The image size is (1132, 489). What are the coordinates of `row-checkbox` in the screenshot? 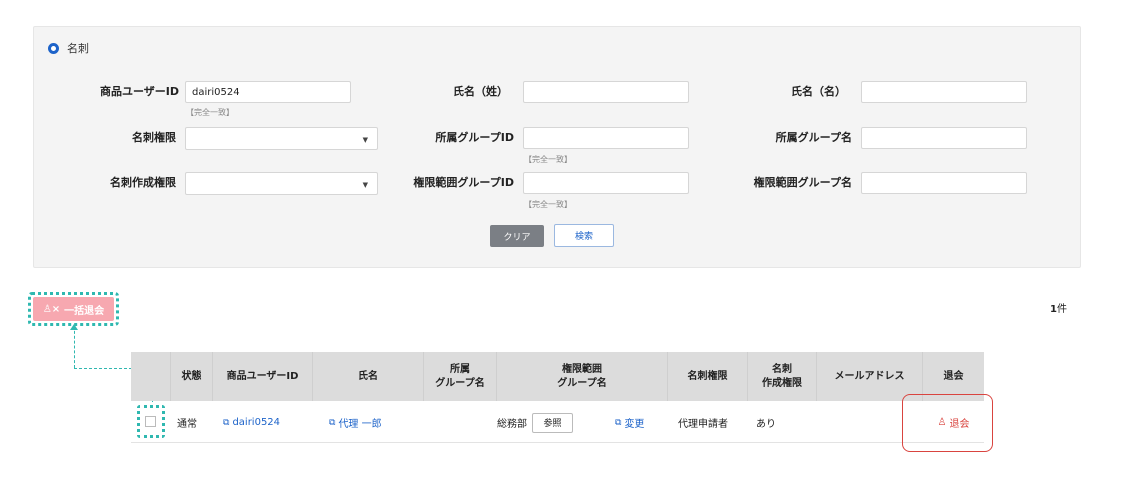 It's located at (150, 421).